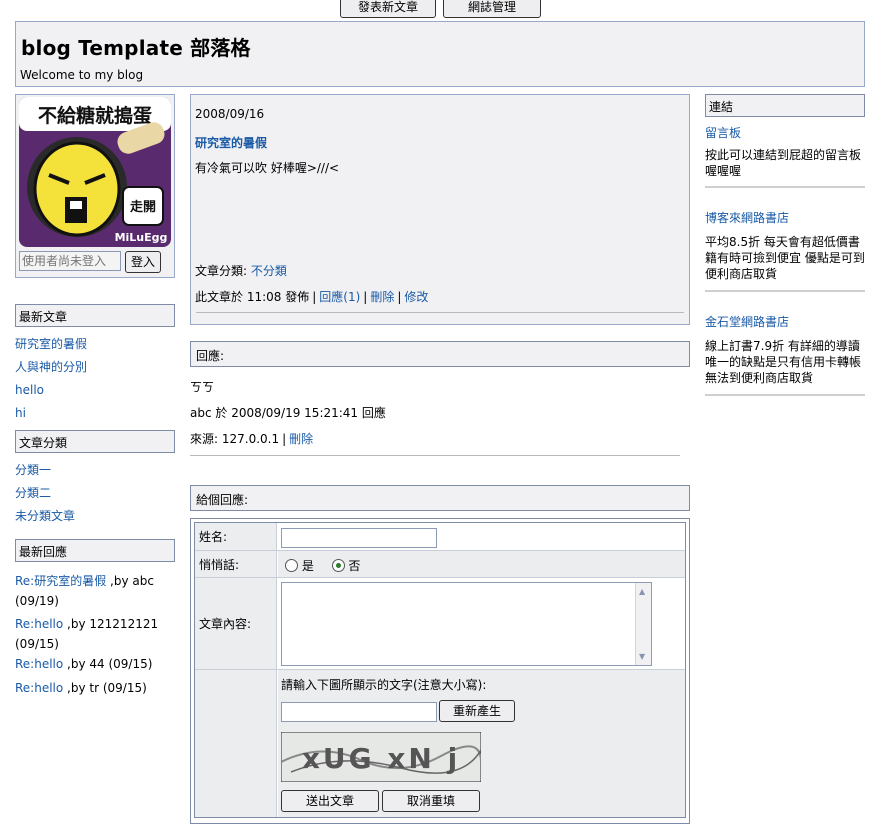 This screenshot has height=824, width=874. I want to click on link-title: 留言板, so click(723, 132).